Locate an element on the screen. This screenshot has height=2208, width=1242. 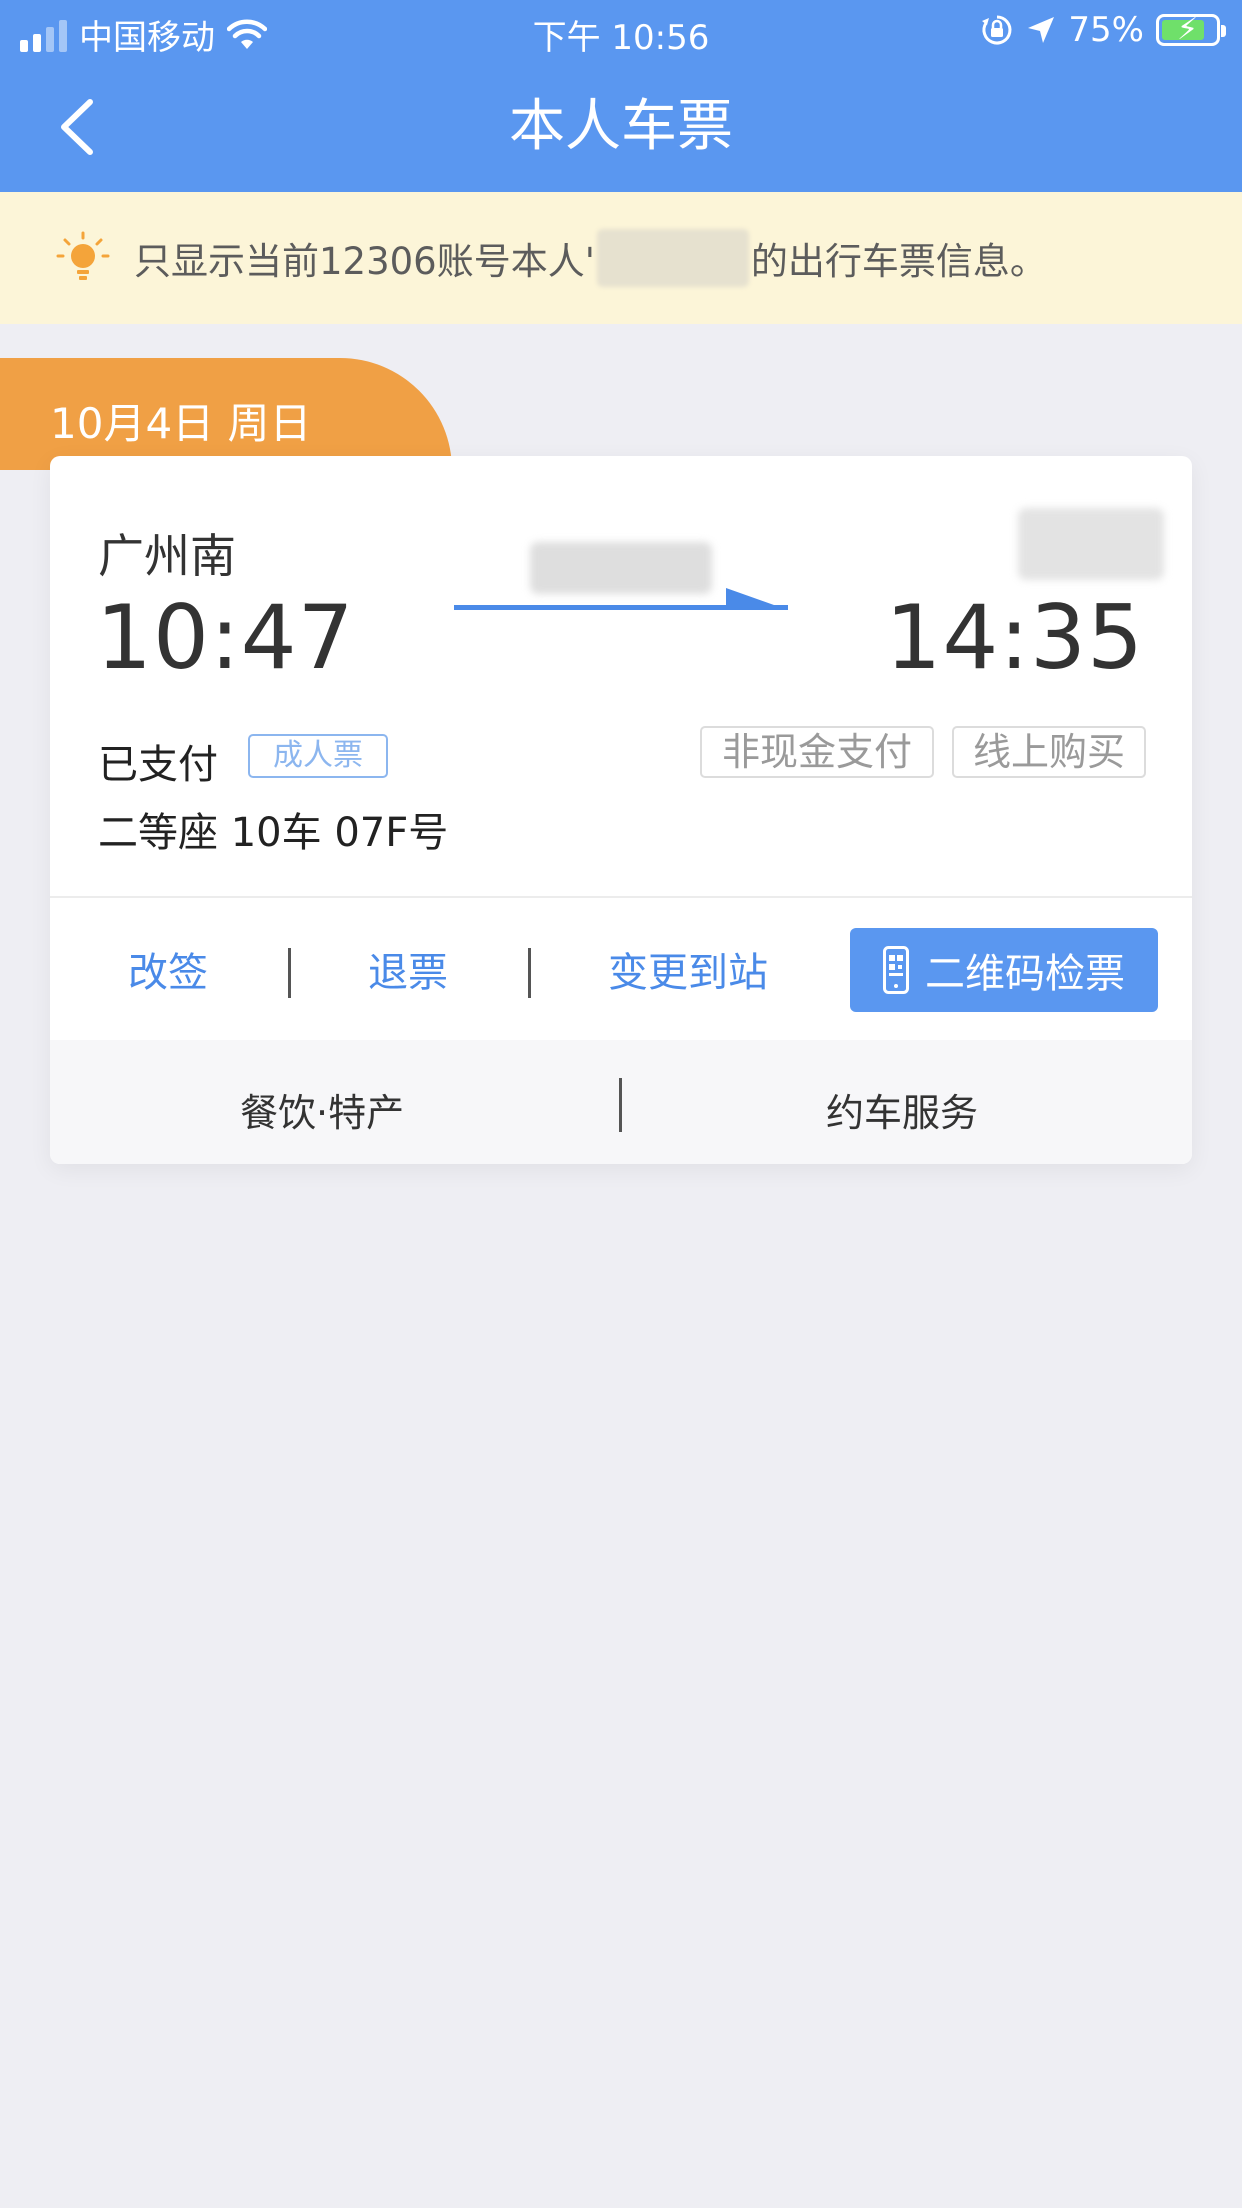
seat-info: 二等座 10车 07F号 is located at coordinates (273, 833).